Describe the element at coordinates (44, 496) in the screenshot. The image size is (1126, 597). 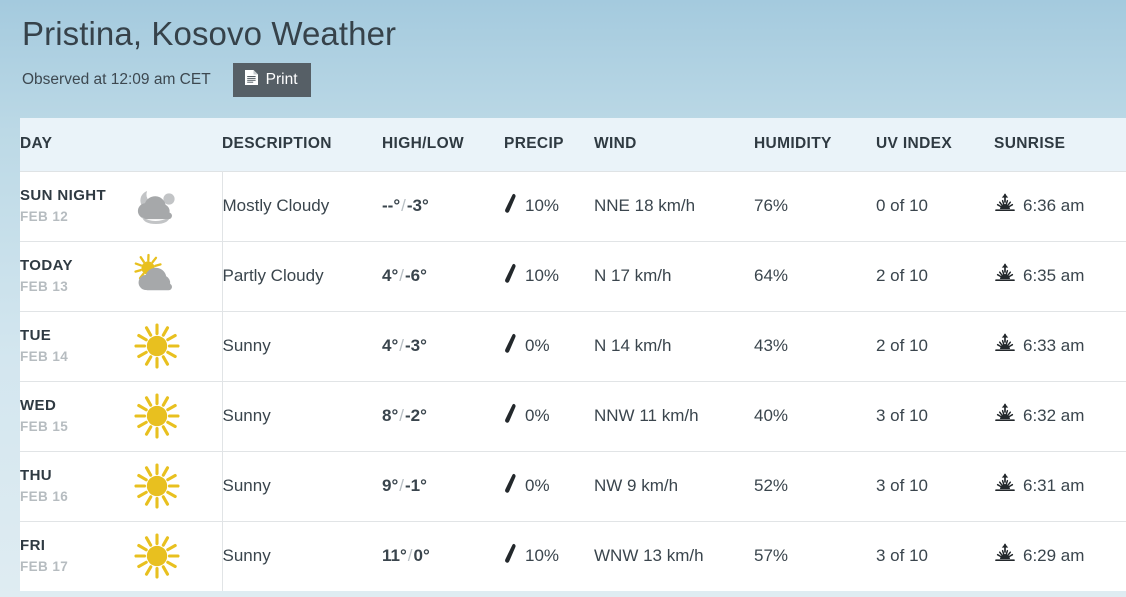
I see `day-date: FEB 16` at that location.